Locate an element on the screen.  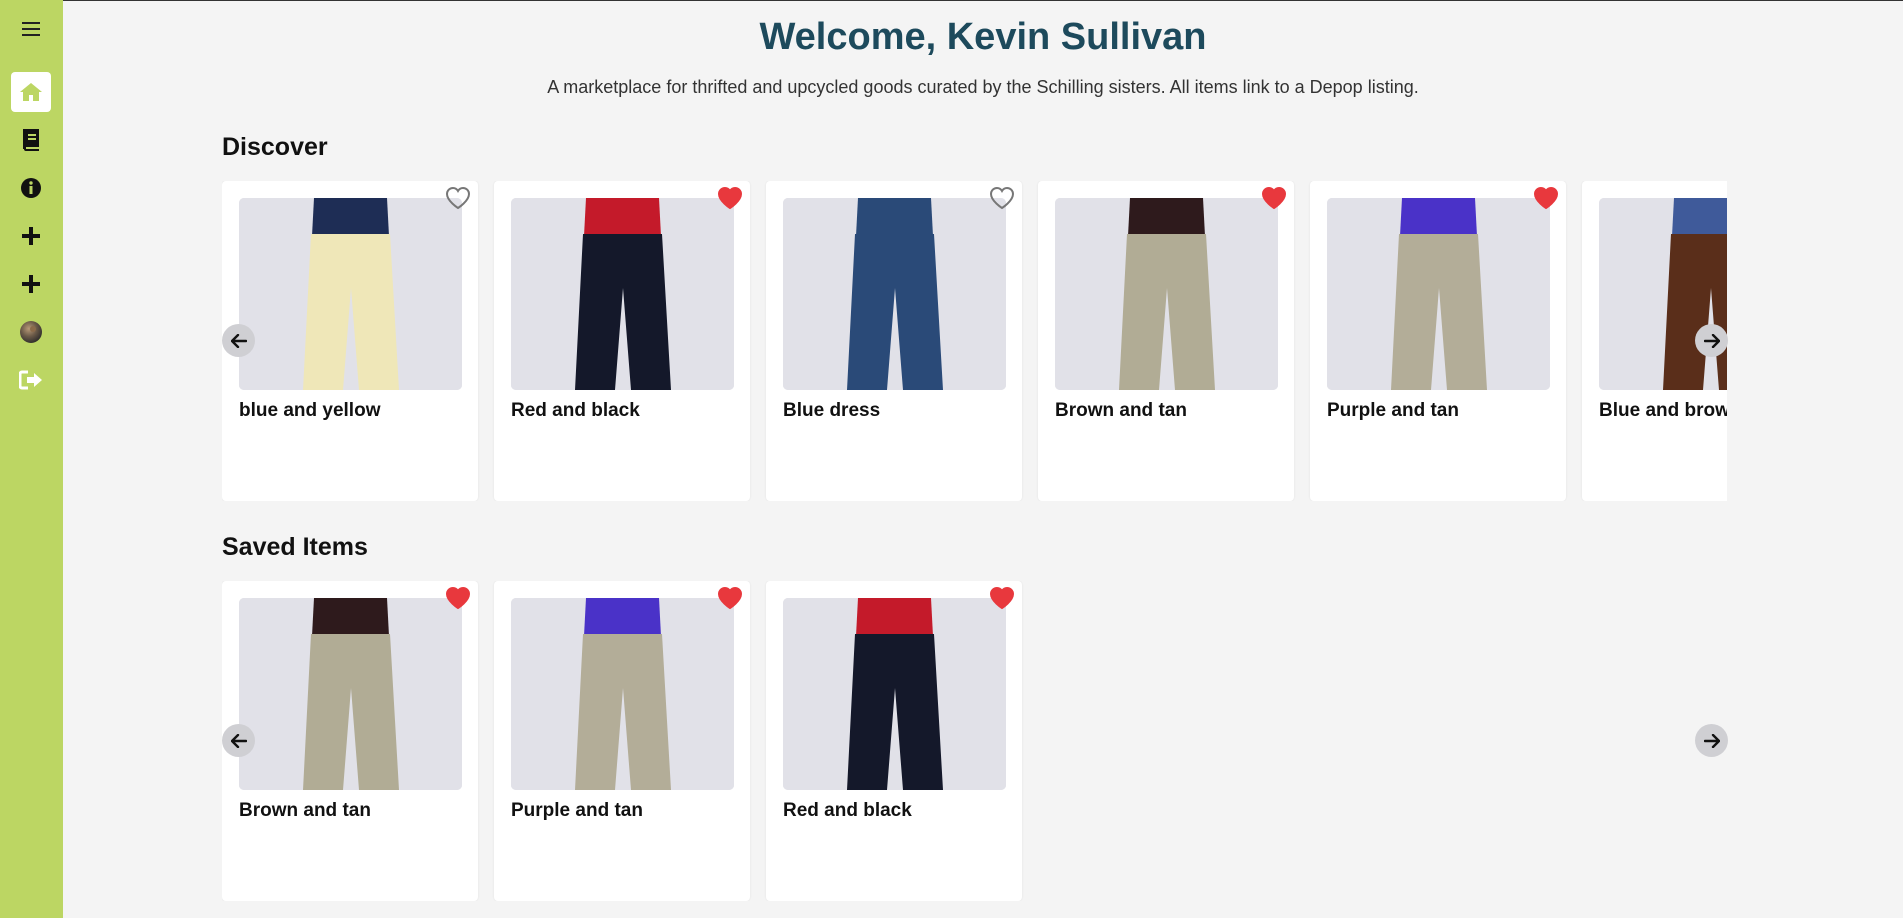
page-title: Welcome, Kevin Sullivan is located at coordinates (983, 37).